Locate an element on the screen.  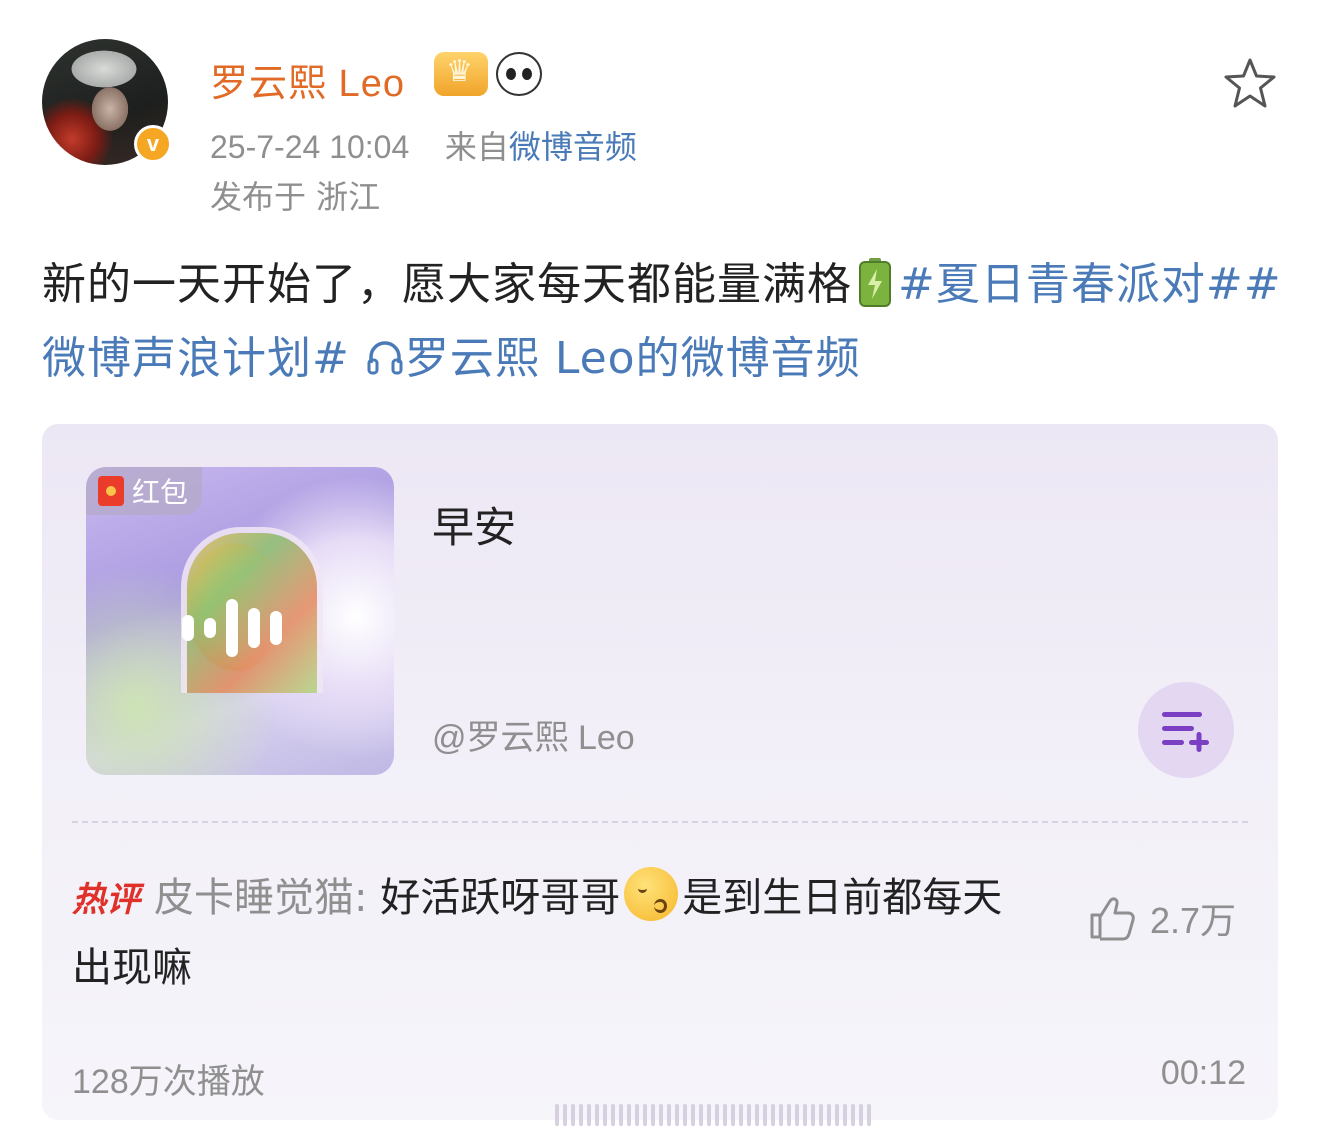
redpacket-icon is located at coordinates (111, 491).